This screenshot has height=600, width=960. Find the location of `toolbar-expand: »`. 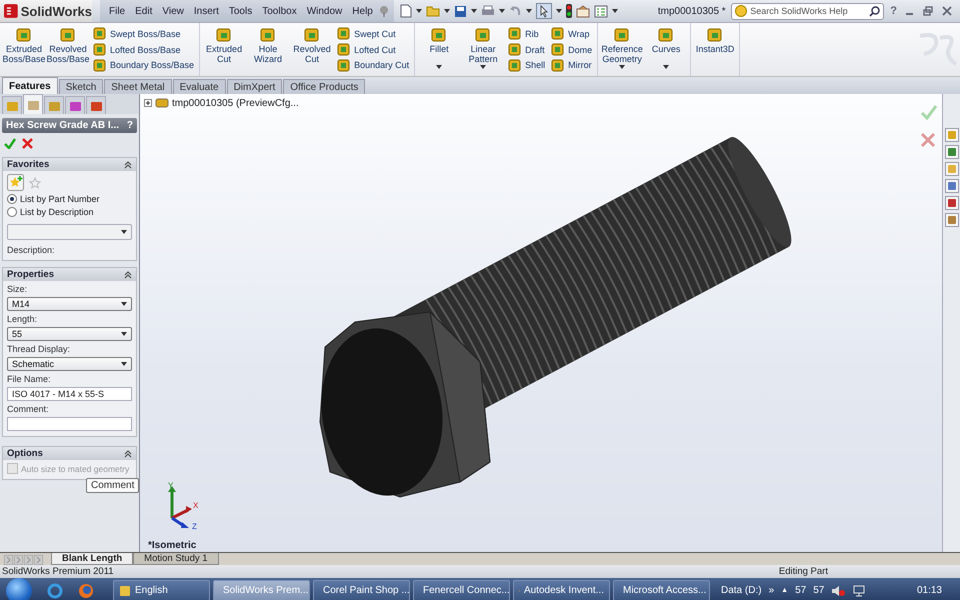

toolbar-expand: » is located at coordinates (771, 590).